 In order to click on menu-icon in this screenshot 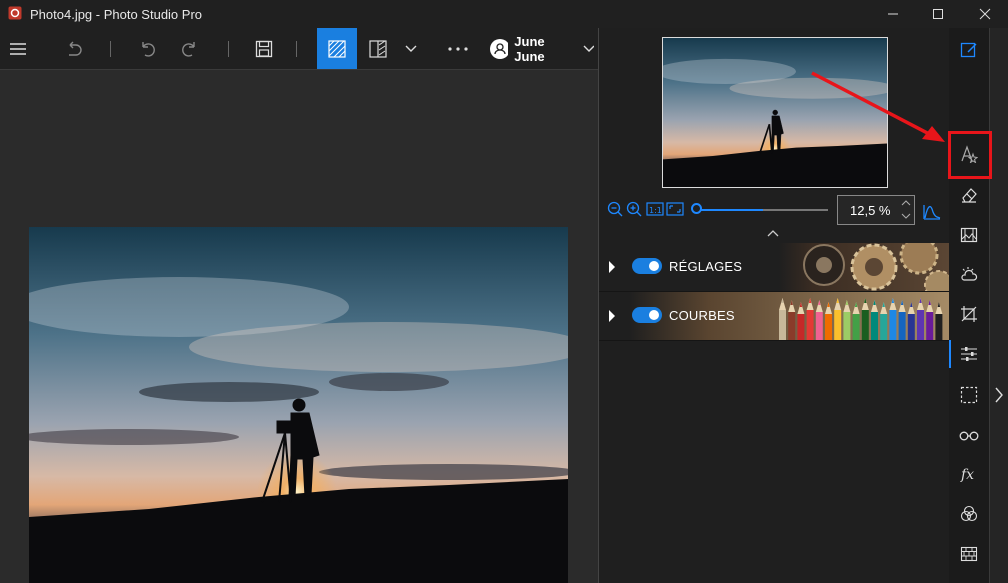, I will do `click(18, 48)`.